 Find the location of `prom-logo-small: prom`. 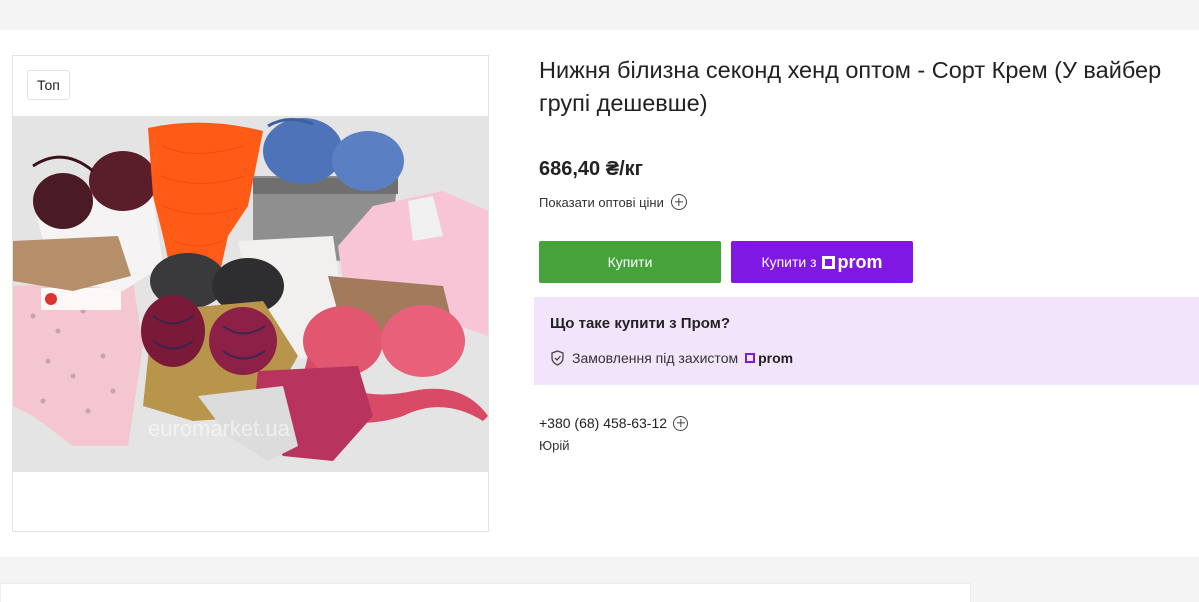

prom-logo-small: prom is located at coordinates (769, 358).